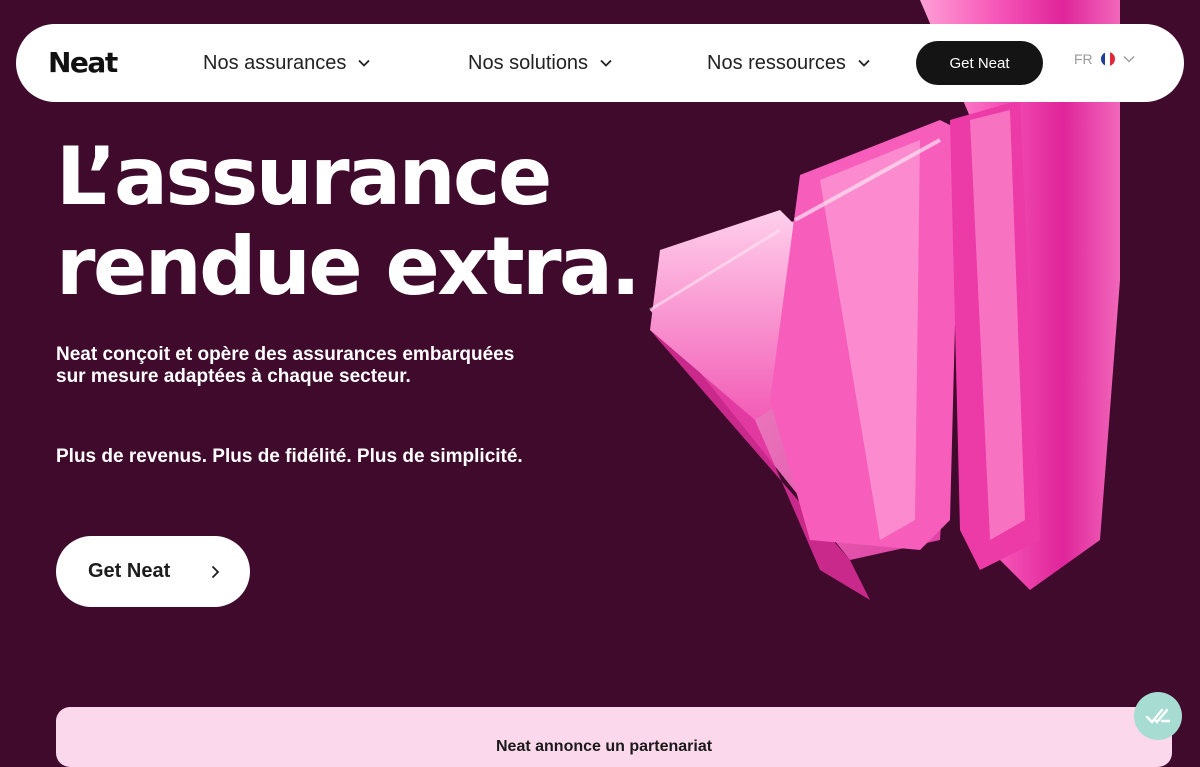 This screenshot has height=767, width=1200. What do you see at coordinates (348, 266) in the screenshot?
I see `hero-title-line-2: rendue extra.` at bounding box center [348, 266].